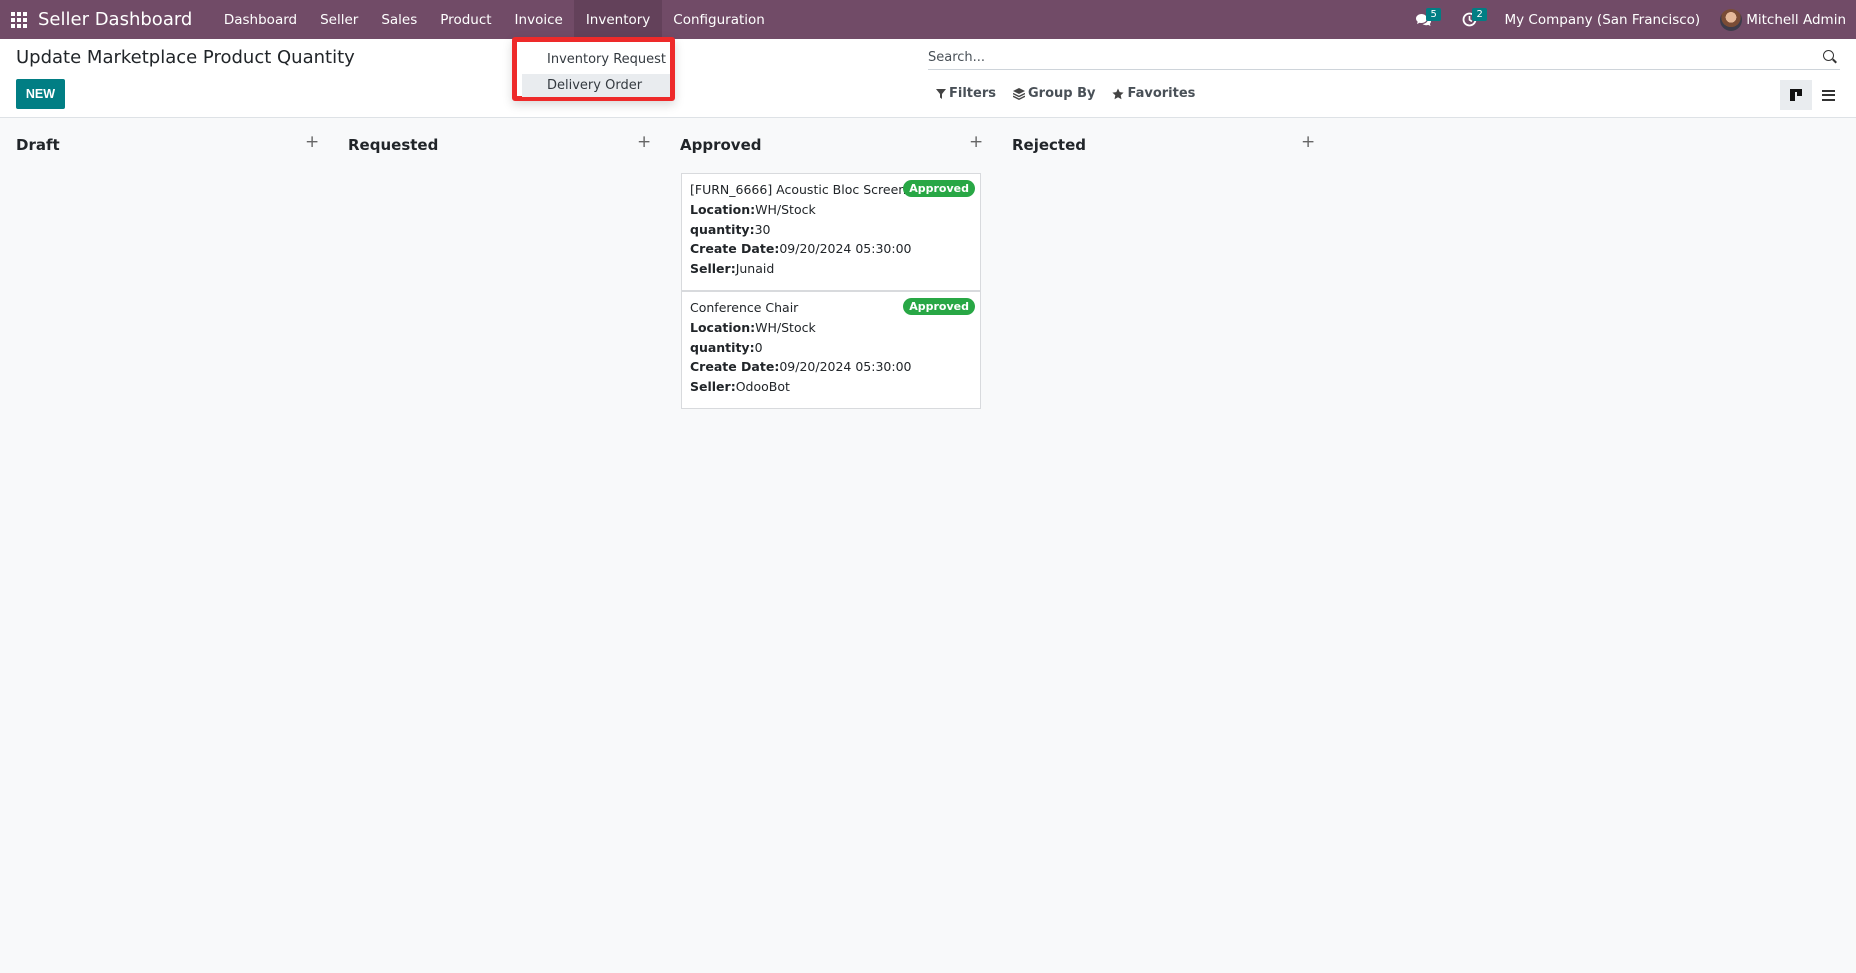 The height and width of the screenshot is (973, 1856). I want to click on filters-label: Filters, so click(972, 93).